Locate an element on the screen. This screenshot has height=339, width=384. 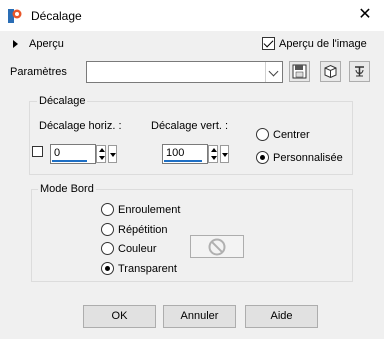
custom-label: Personnalisée is located at coordinates (308, 158).